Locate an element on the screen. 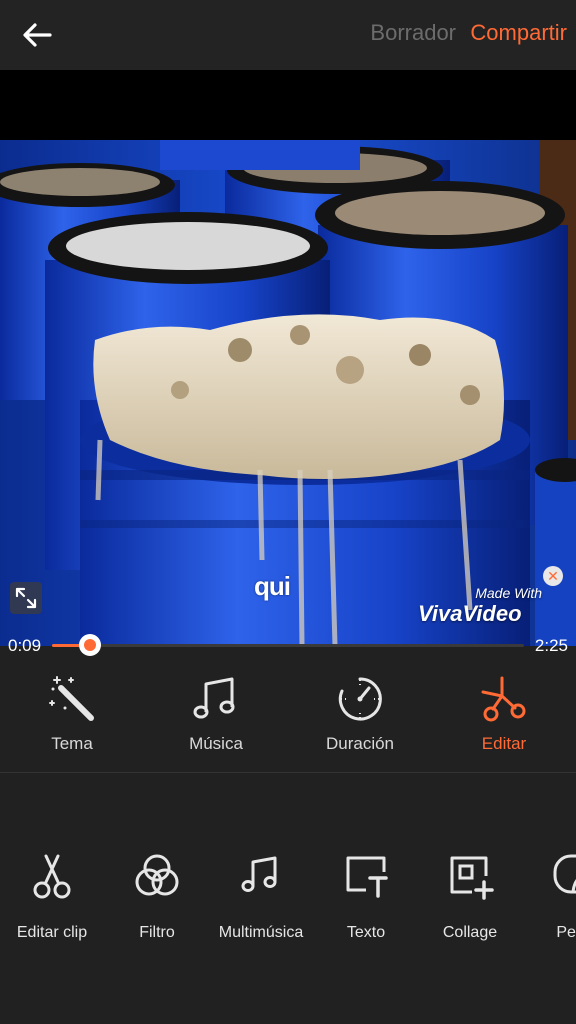 The width and height of the screenshot is (576, 1024). draft-button: Borrador is located at coordinates (413, 33).